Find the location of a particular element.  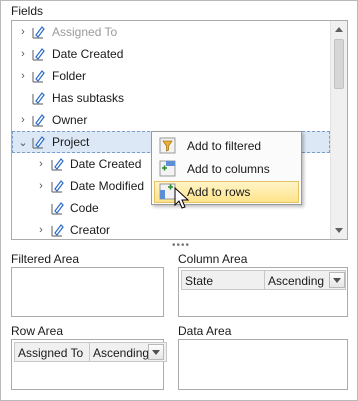

data-area-box is located at coordinates (263, 364).